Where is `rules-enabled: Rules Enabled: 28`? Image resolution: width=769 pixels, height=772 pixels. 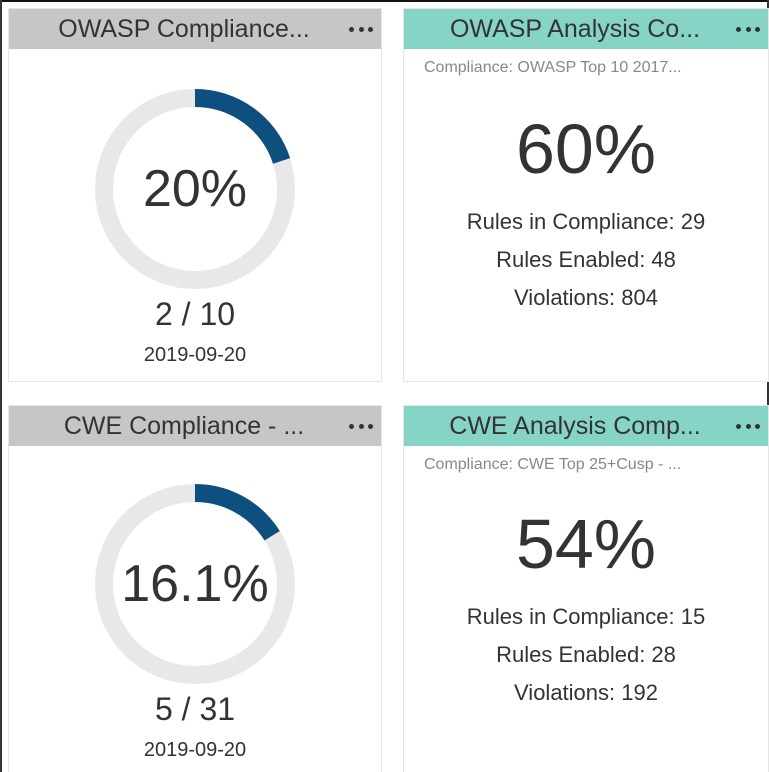 rules-enabled: Rules Enabled: 28 is located at coordinates (586, 654).